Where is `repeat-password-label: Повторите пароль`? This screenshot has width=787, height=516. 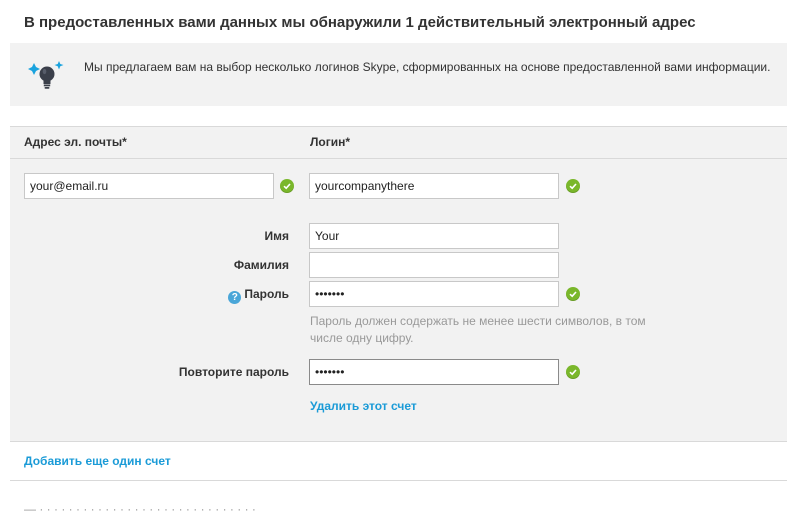
repeat-password-label: Повторите пароль is located at coordinates (233, 372).